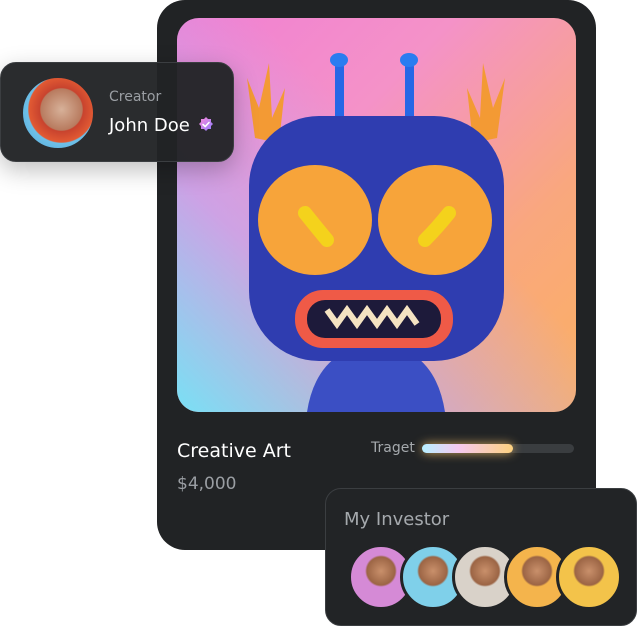  Describe the element at coordinates (206, 124) in the screenshot. I see `verified-badge-icon` at that location.